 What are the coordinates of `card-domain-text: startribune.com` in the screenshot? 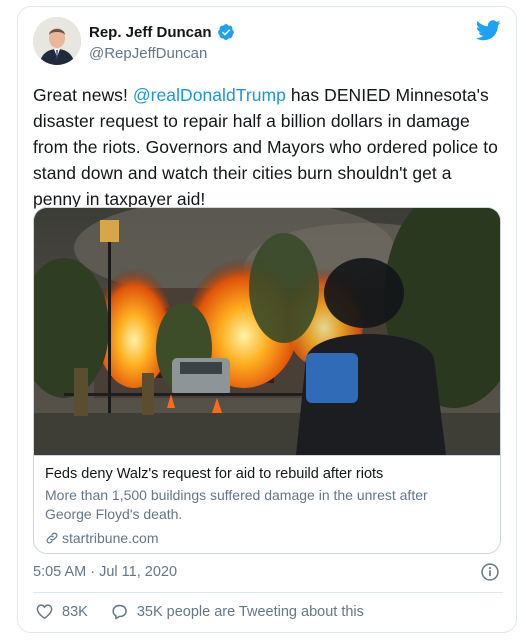 It's located at (110, 538).